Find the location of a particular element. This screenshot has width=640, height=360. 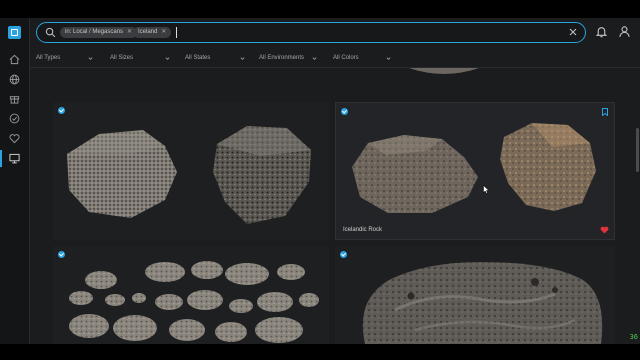

home-icon is located at coordinates (14, 59).